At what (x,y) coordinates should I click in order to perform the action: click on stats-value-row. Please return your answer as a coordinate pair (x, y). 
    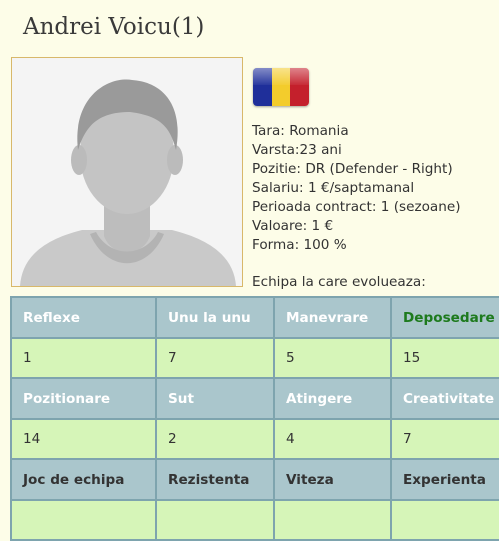
    Looking at the image, I should click on (254, 520).